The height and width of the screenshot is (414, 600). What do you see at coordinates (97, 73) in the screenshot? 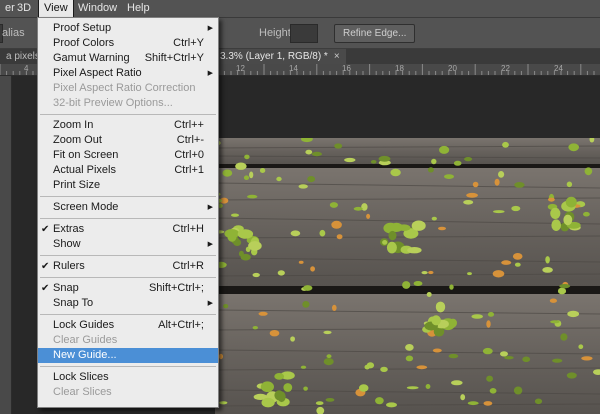
I see `menu-item-label: Pixel Aspect Ratio` at bounding box center [97, 73].